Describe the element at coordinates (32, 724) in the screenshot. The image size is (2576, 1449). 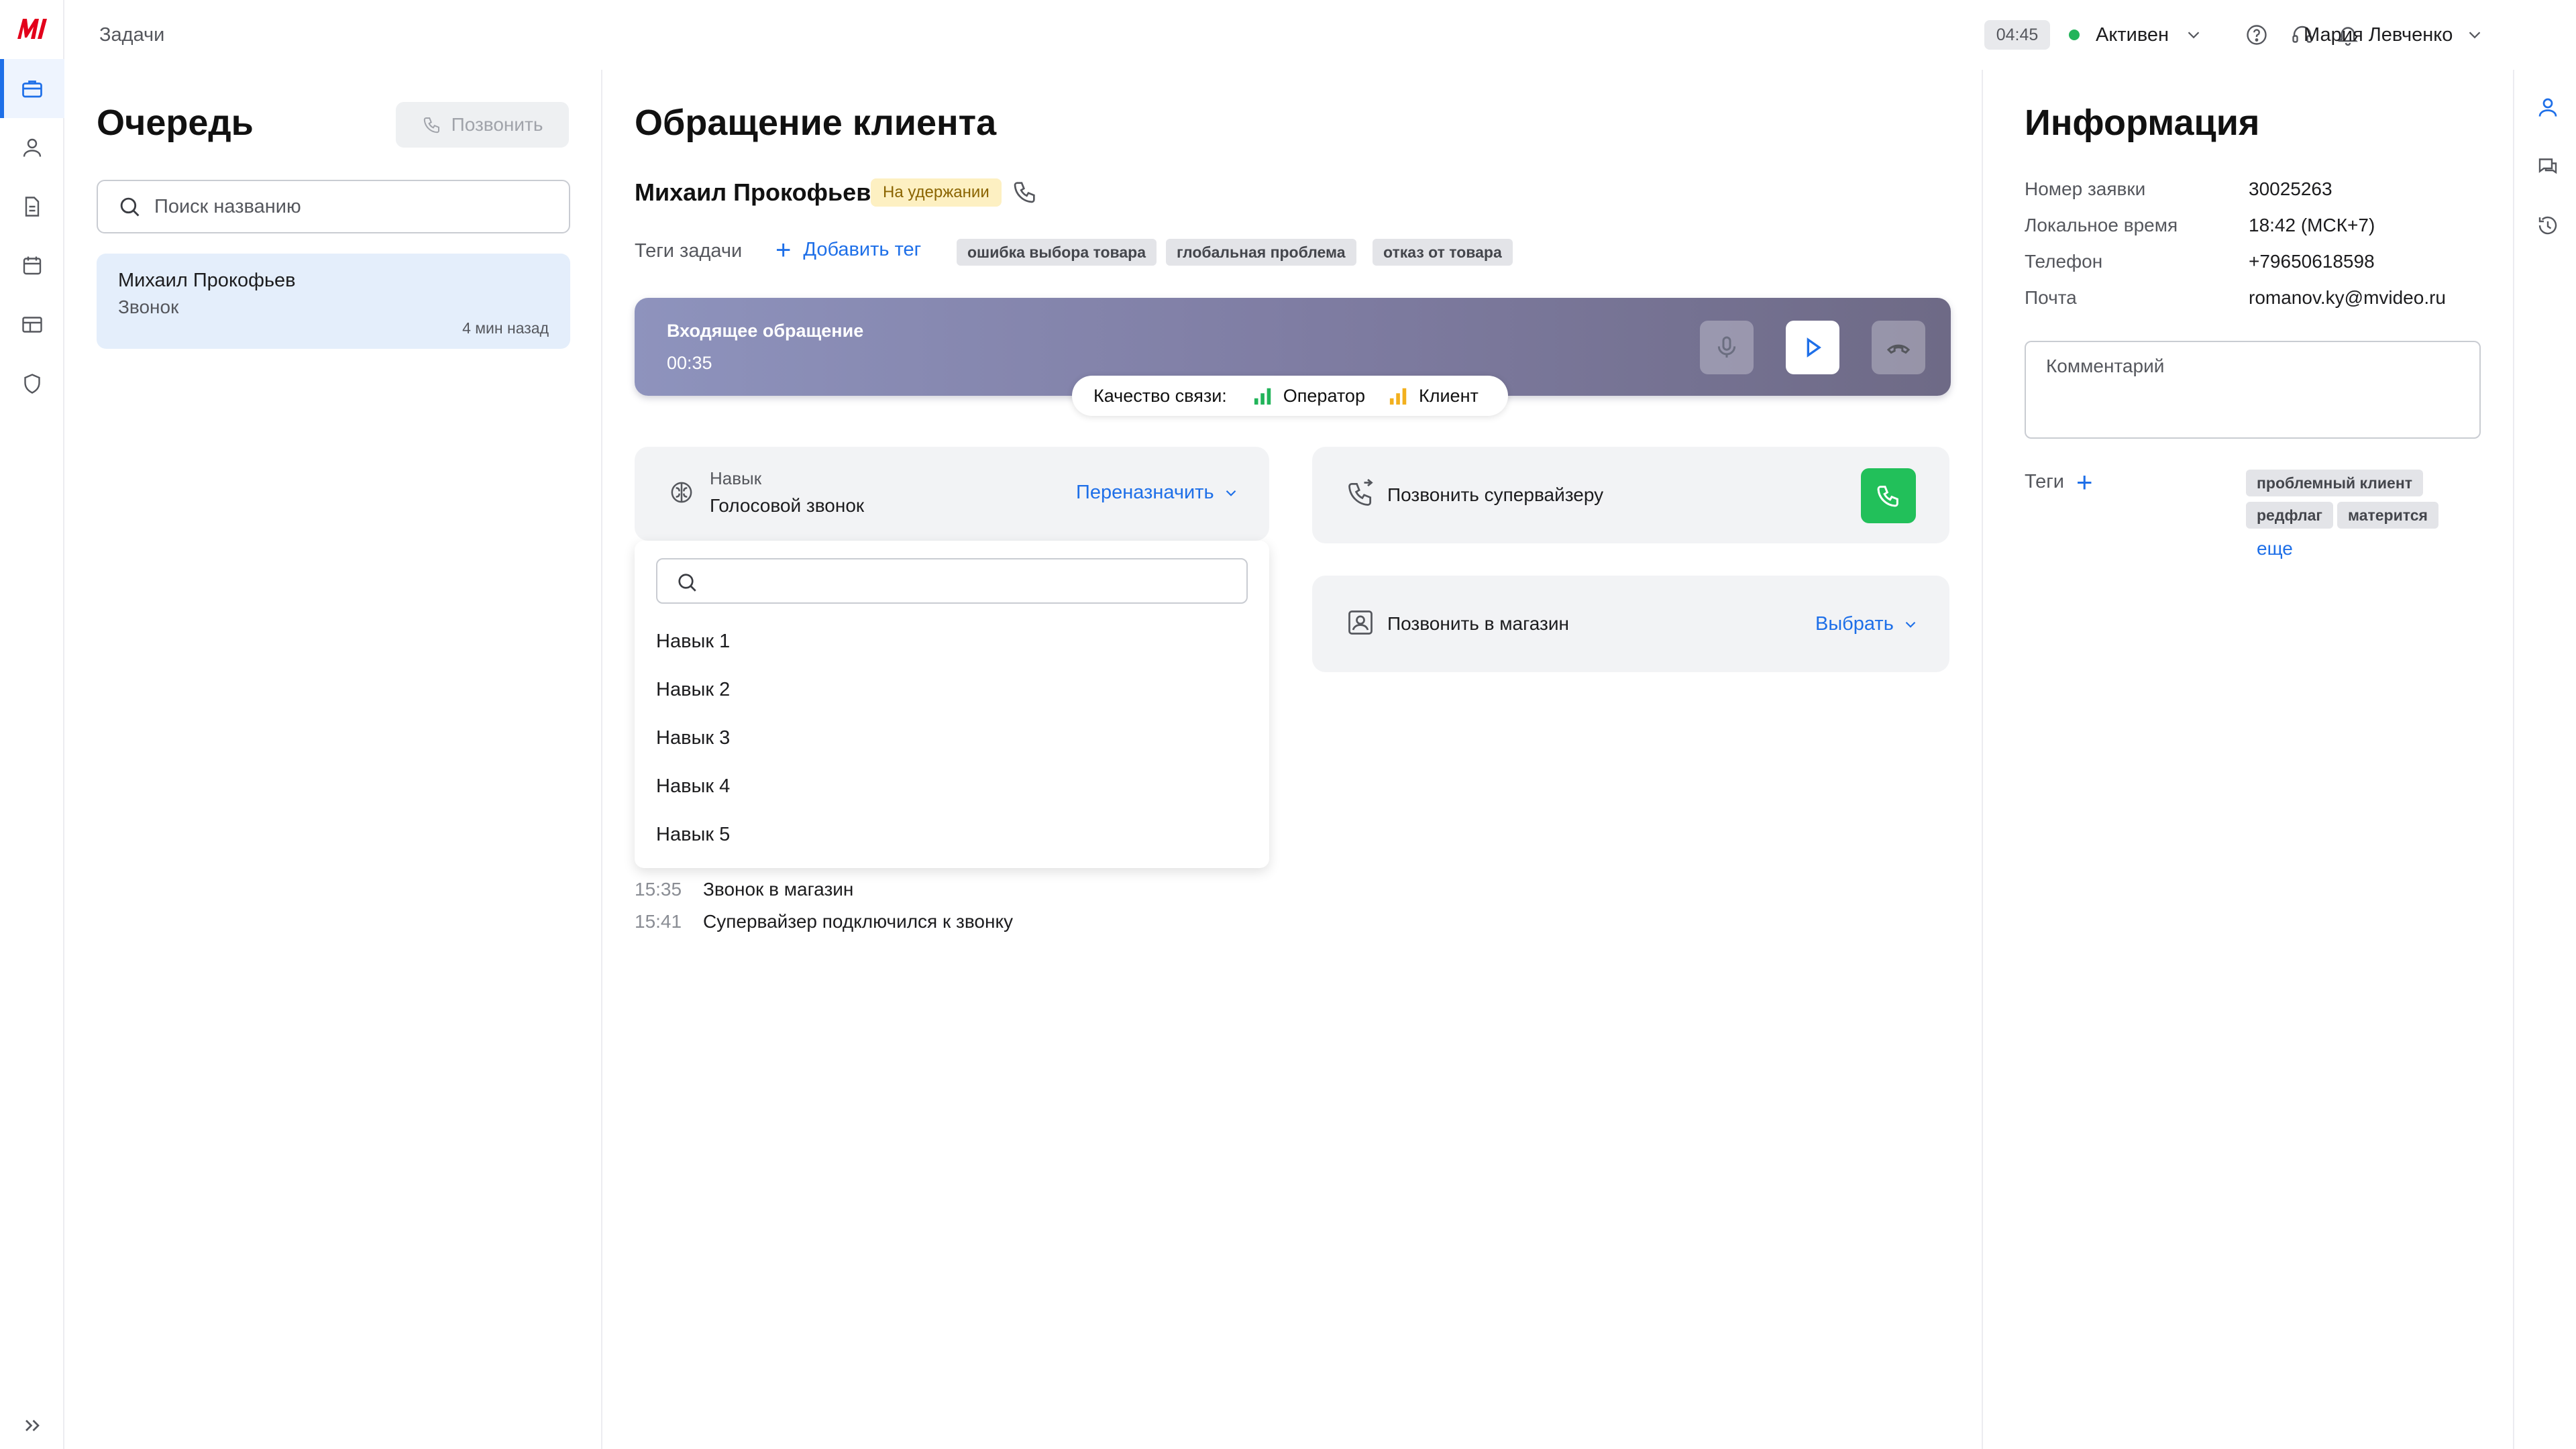
I see `left-nav-rail` at that location.